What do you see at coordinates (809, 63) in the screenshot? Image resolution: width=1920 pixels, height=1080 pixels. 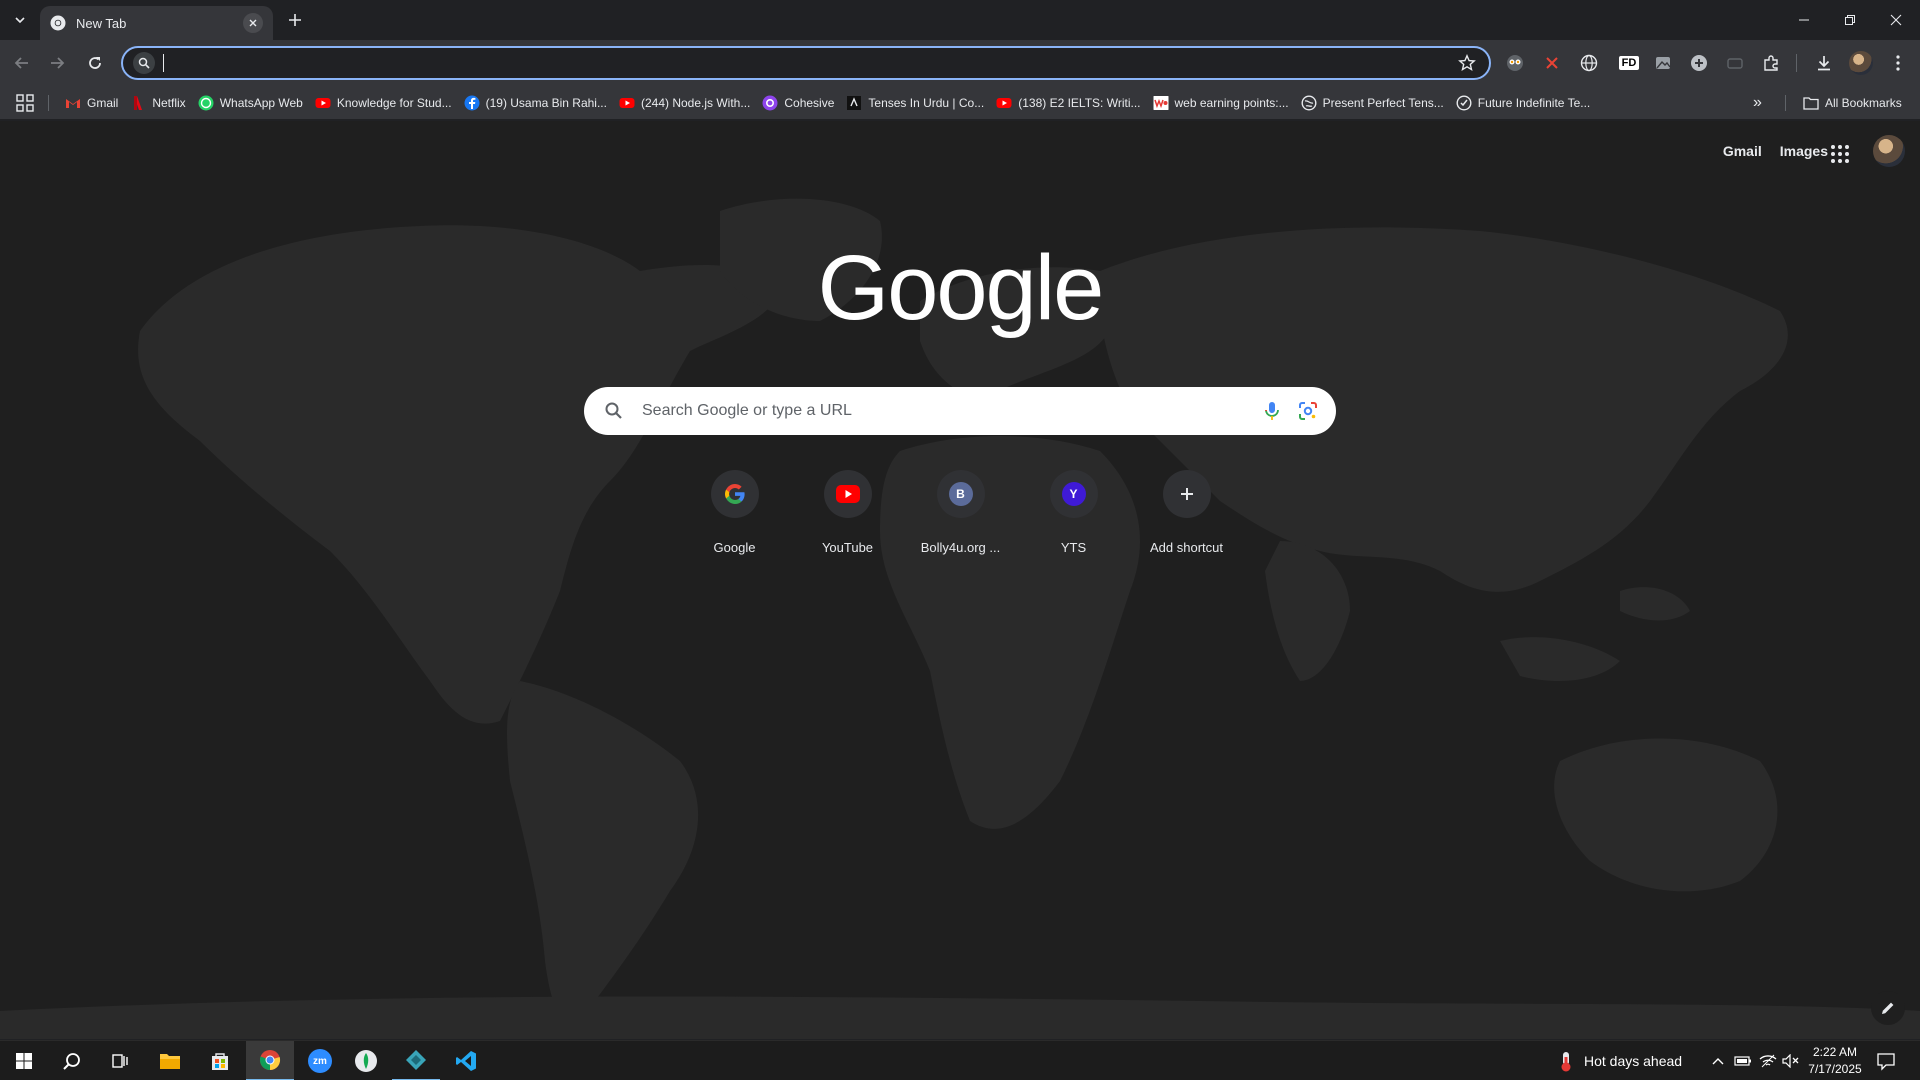 I see `omnibox-input` at bounding box center [809, 63].